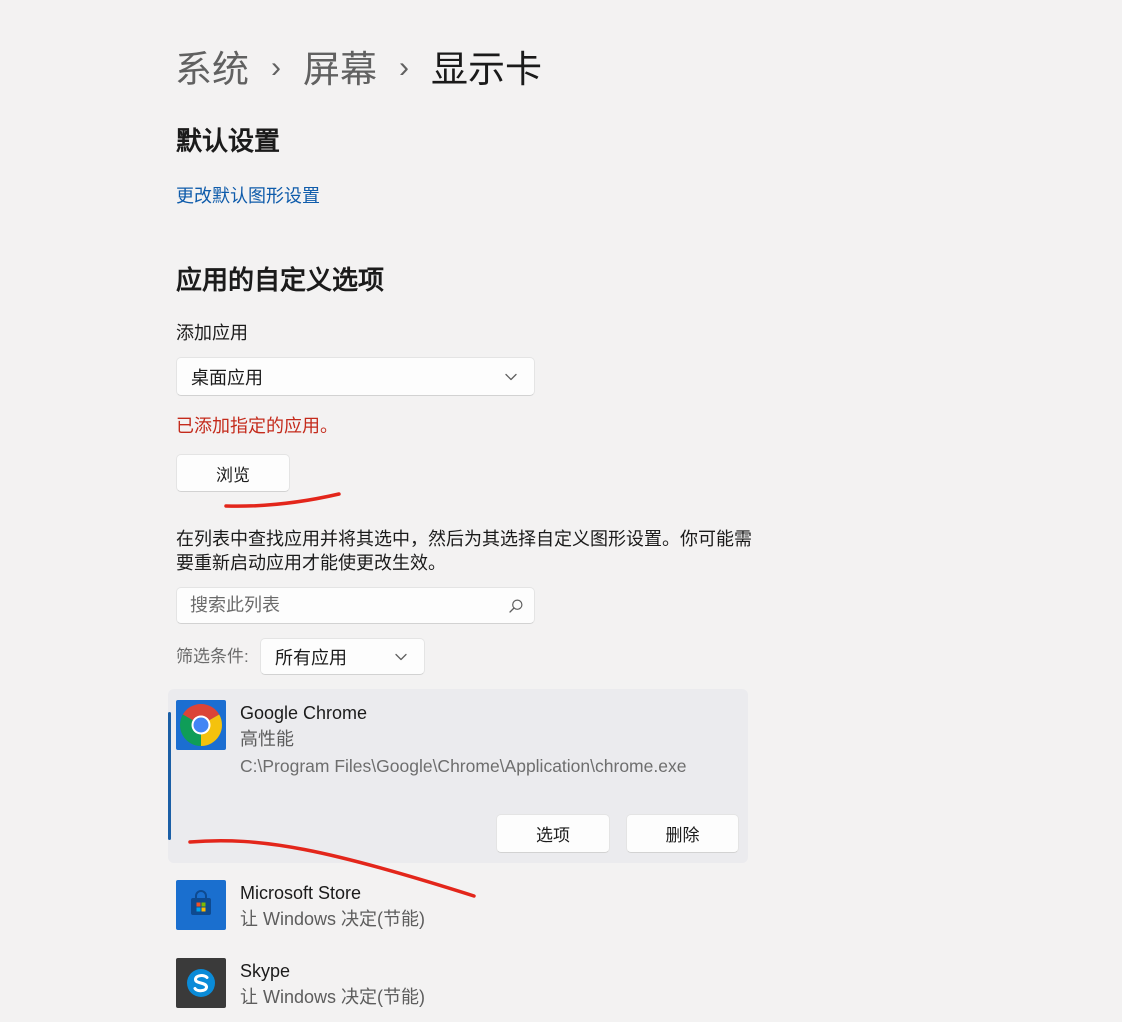 The height and width of the screenshot is (1022, 1122). I want to click on page-title: 显示卡, so click(486, 69).